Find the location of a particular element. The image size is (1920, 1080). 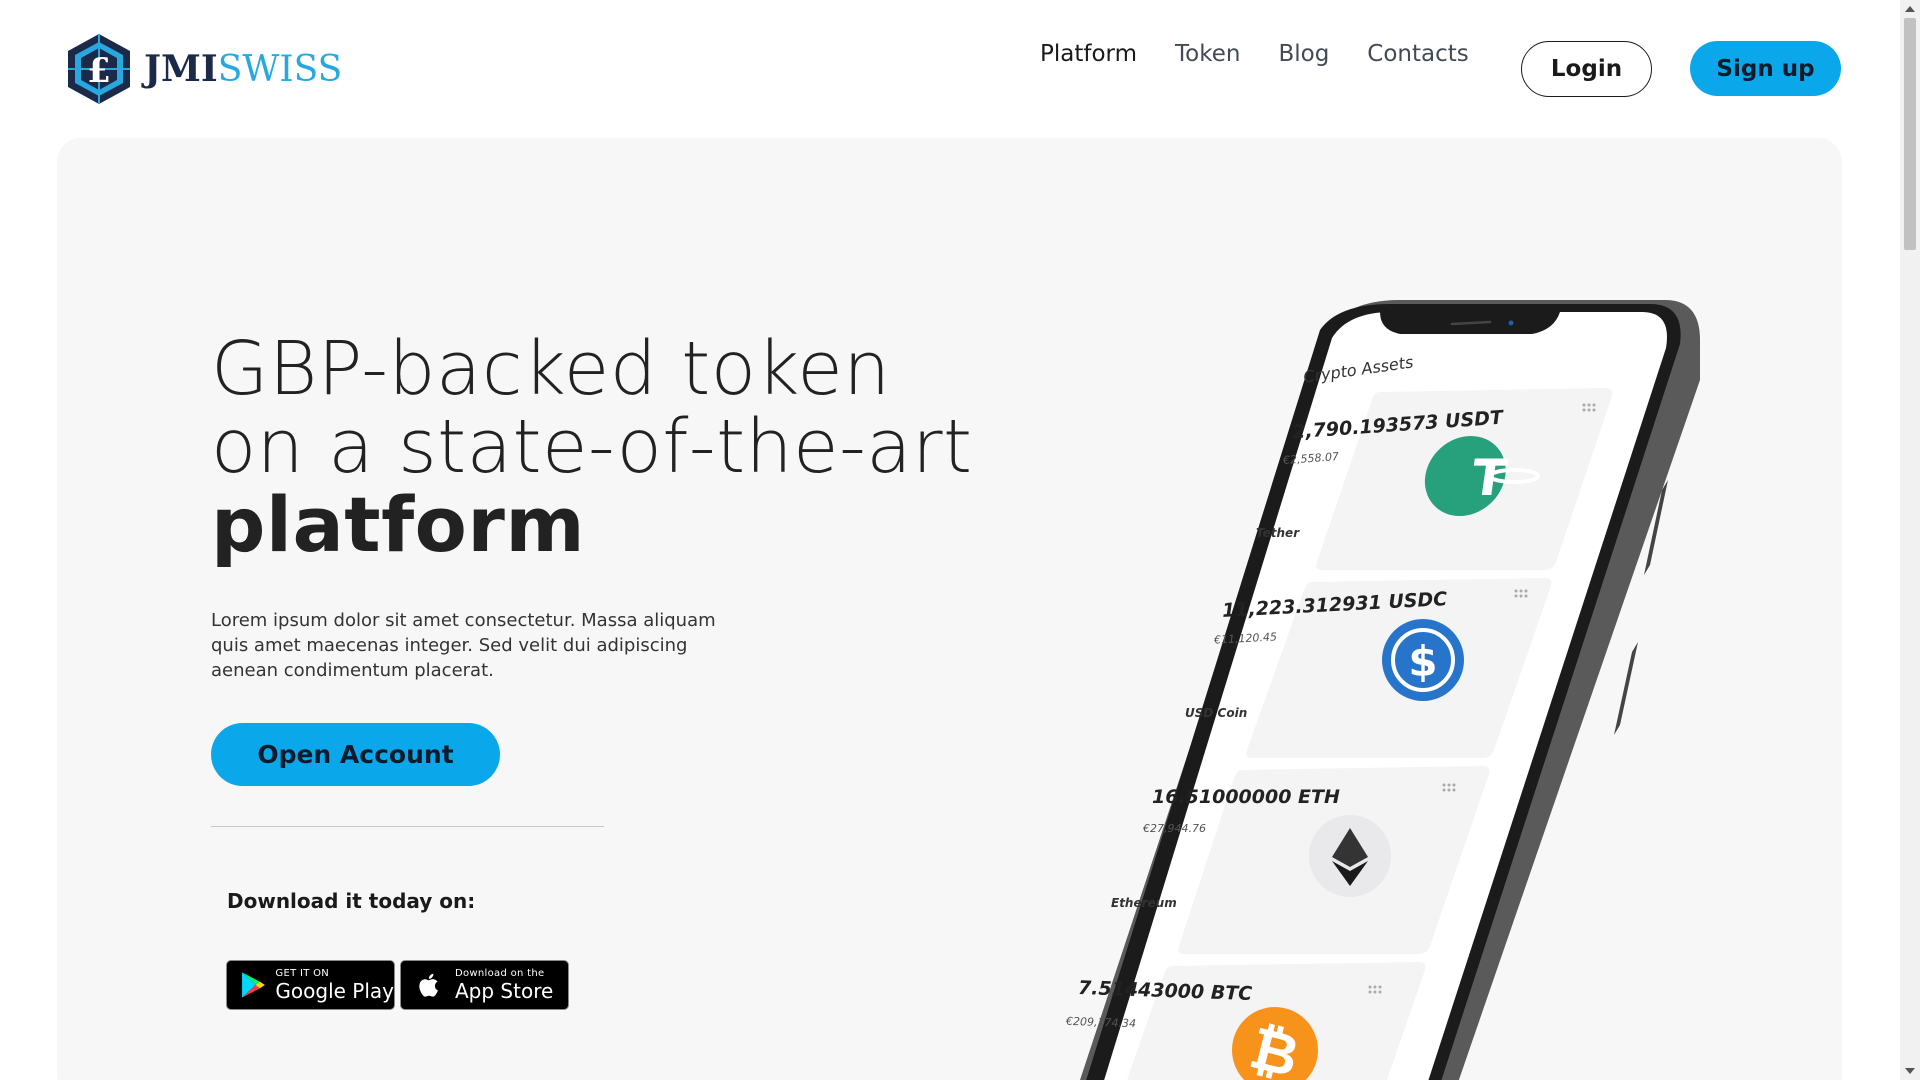

asset-fiat-ethereum: €27,944.76 is located at coordinates (1174, 828).